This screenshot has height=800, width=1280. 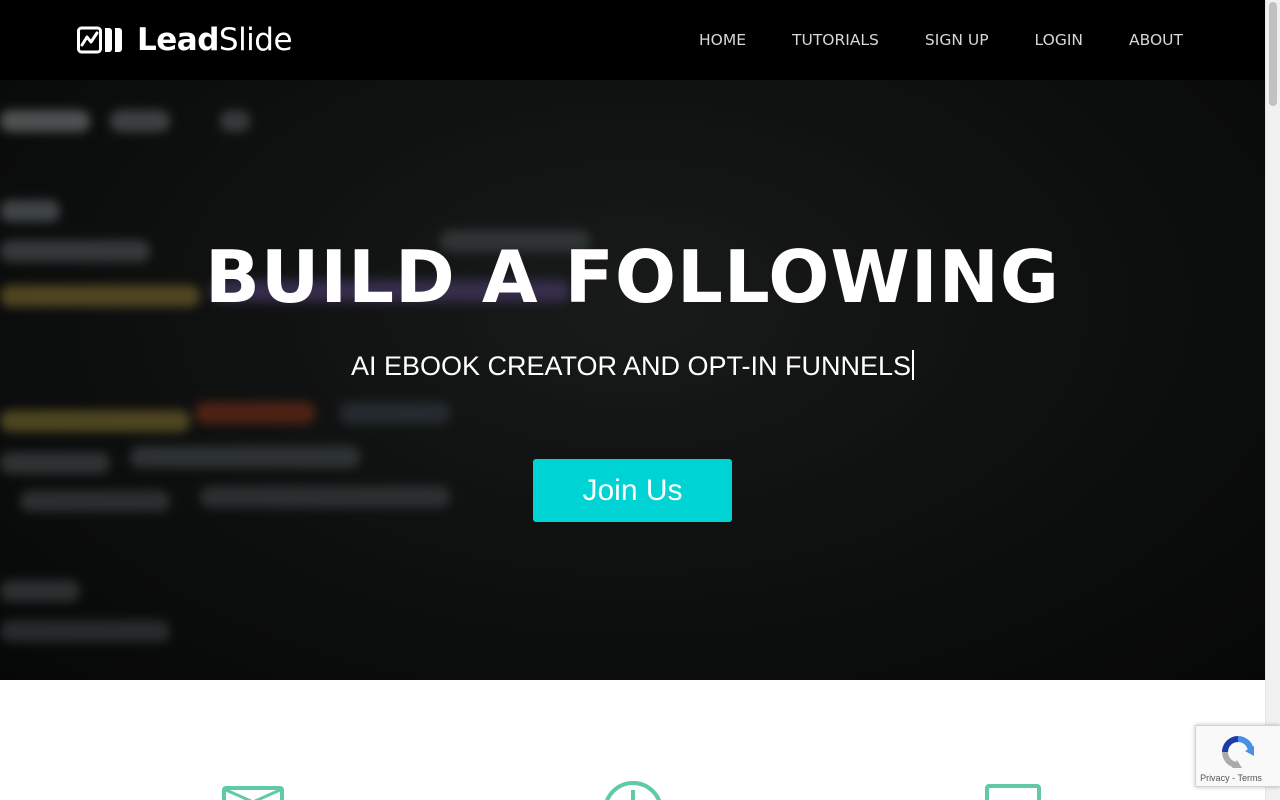 What do you see at coordinates (178, 40) in the screenshot?
I see `brand-name-bold: Lead` at bounding box center [178, 40].